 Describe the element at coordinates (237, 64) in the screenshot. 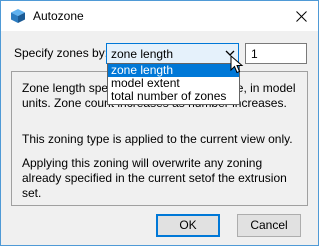

I see `mouse-cursor-icon` at that location.